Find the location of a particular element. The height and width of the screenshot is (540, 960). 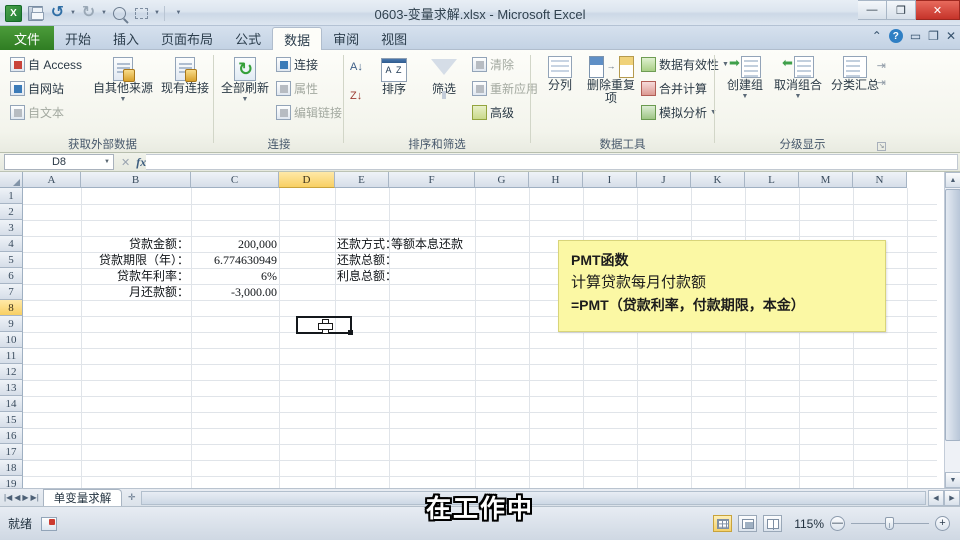

cell-b5: 贷款期限（年）： is located at coordinates (136, 260).